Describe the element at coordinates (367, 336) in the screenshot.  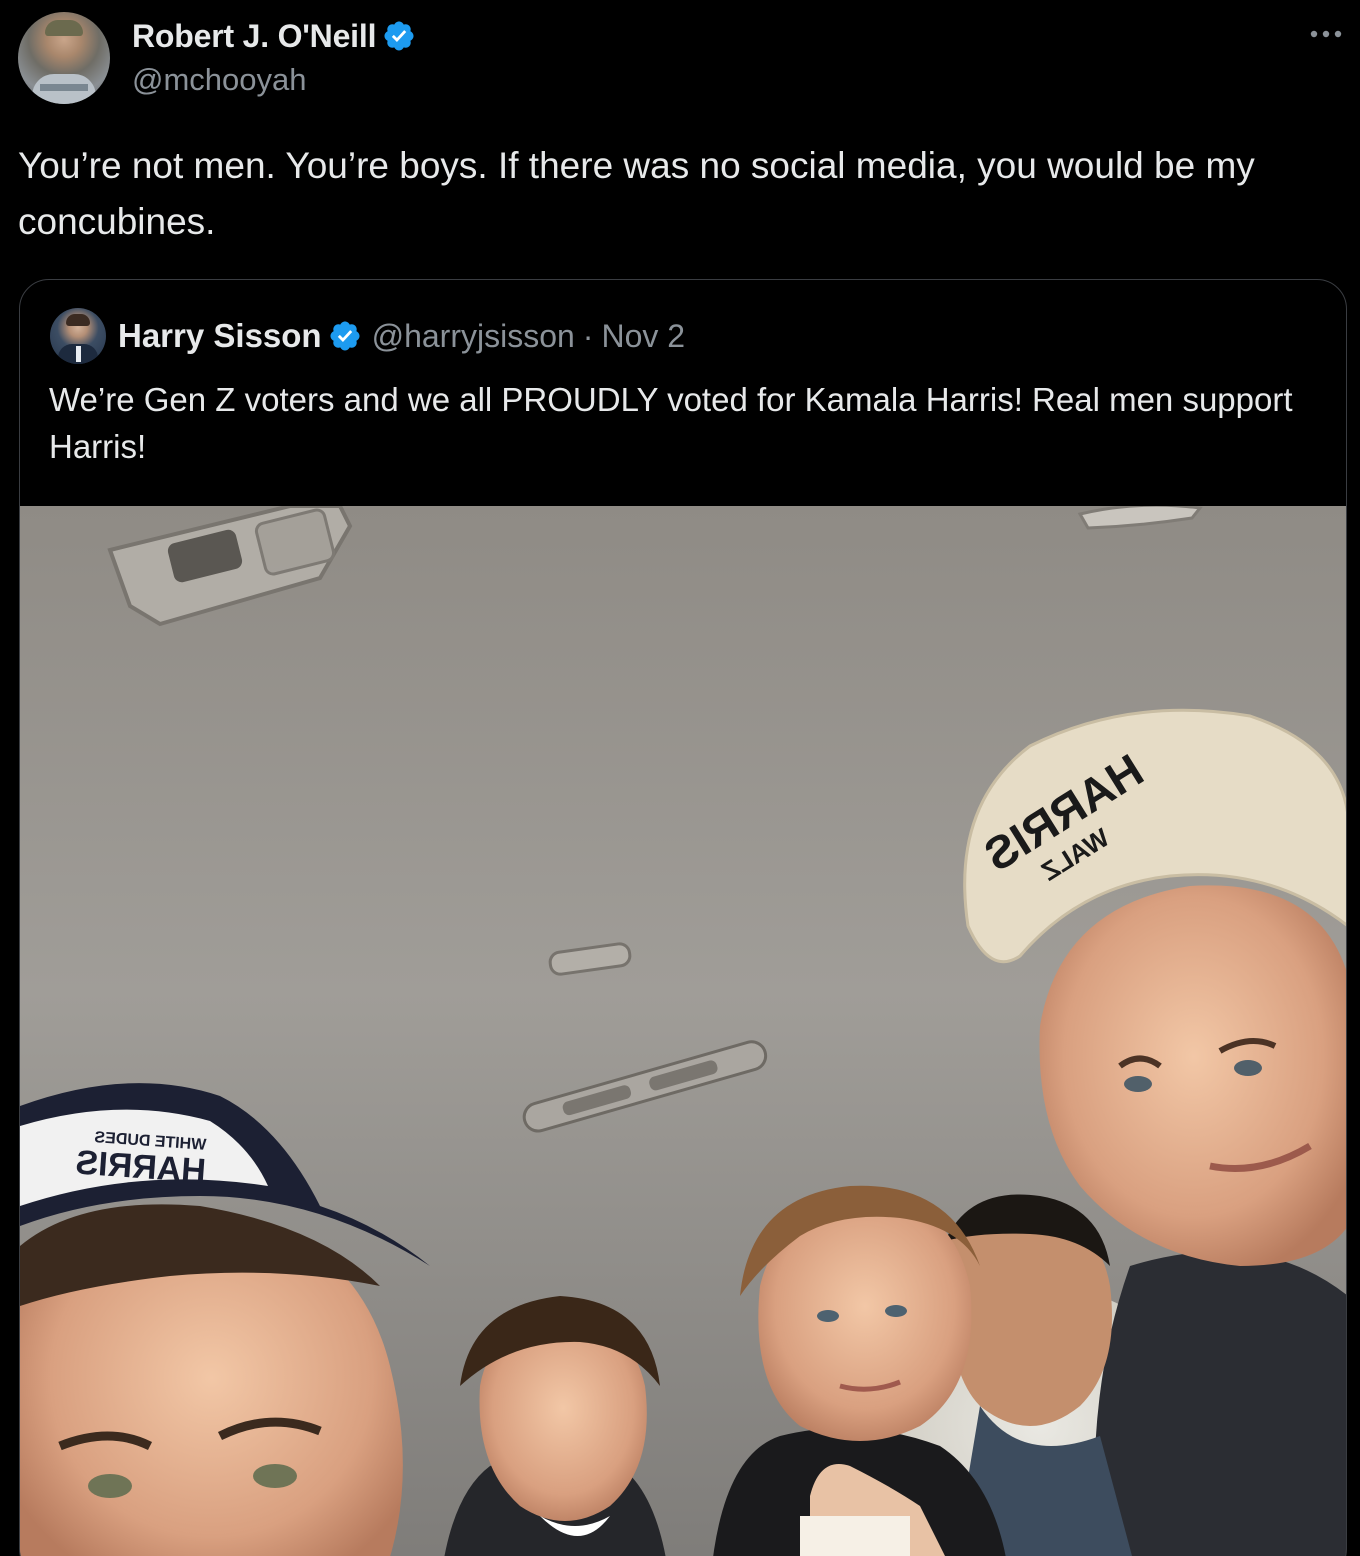
I see `quoted-tweet-header: Harry Sisson @harryjsisson · Nov 2` at that location.